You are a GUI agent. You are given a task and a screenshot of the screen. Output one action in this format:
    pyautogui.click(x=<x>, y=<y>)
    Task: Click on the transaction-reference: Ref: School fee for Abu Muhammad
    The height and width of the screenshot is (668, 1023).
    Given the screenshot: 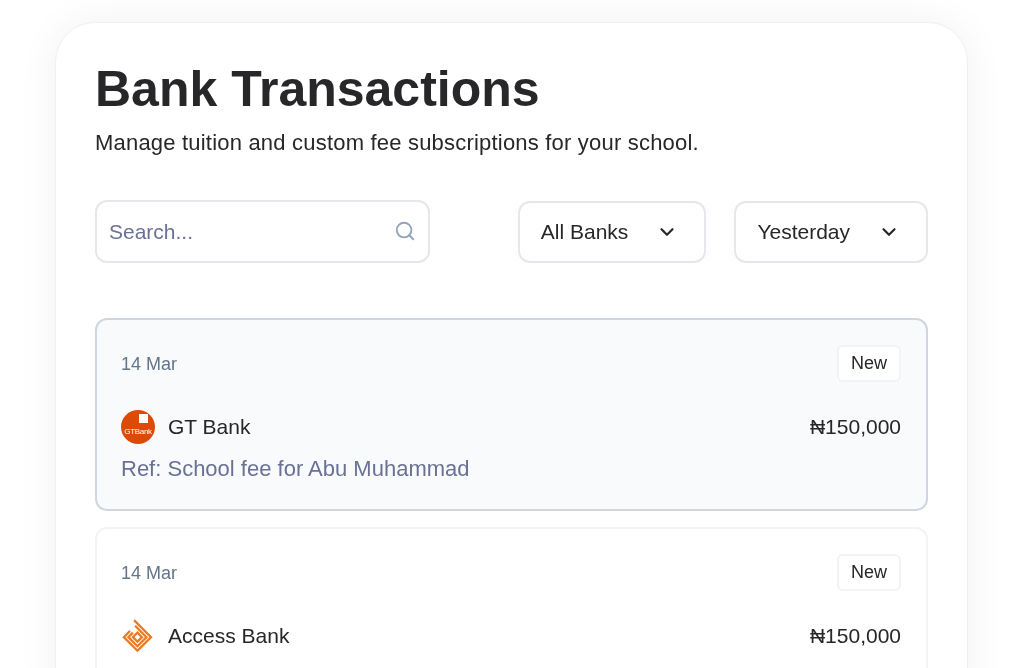 What is the action you would take?
    pyautogui.click(x=296, y=469)
    